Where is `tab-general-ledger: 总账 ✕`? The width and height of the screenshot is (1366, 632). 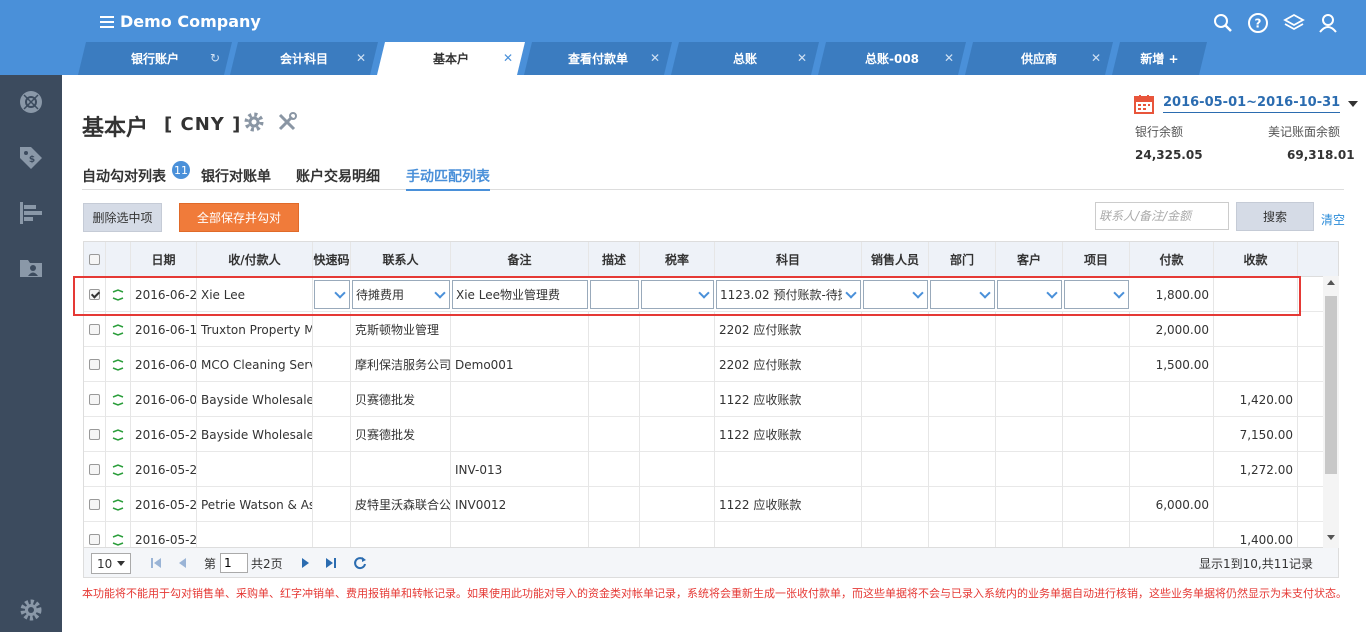
tab-general-ledger: 总账 ✕ is located at coordinates (745, 58).